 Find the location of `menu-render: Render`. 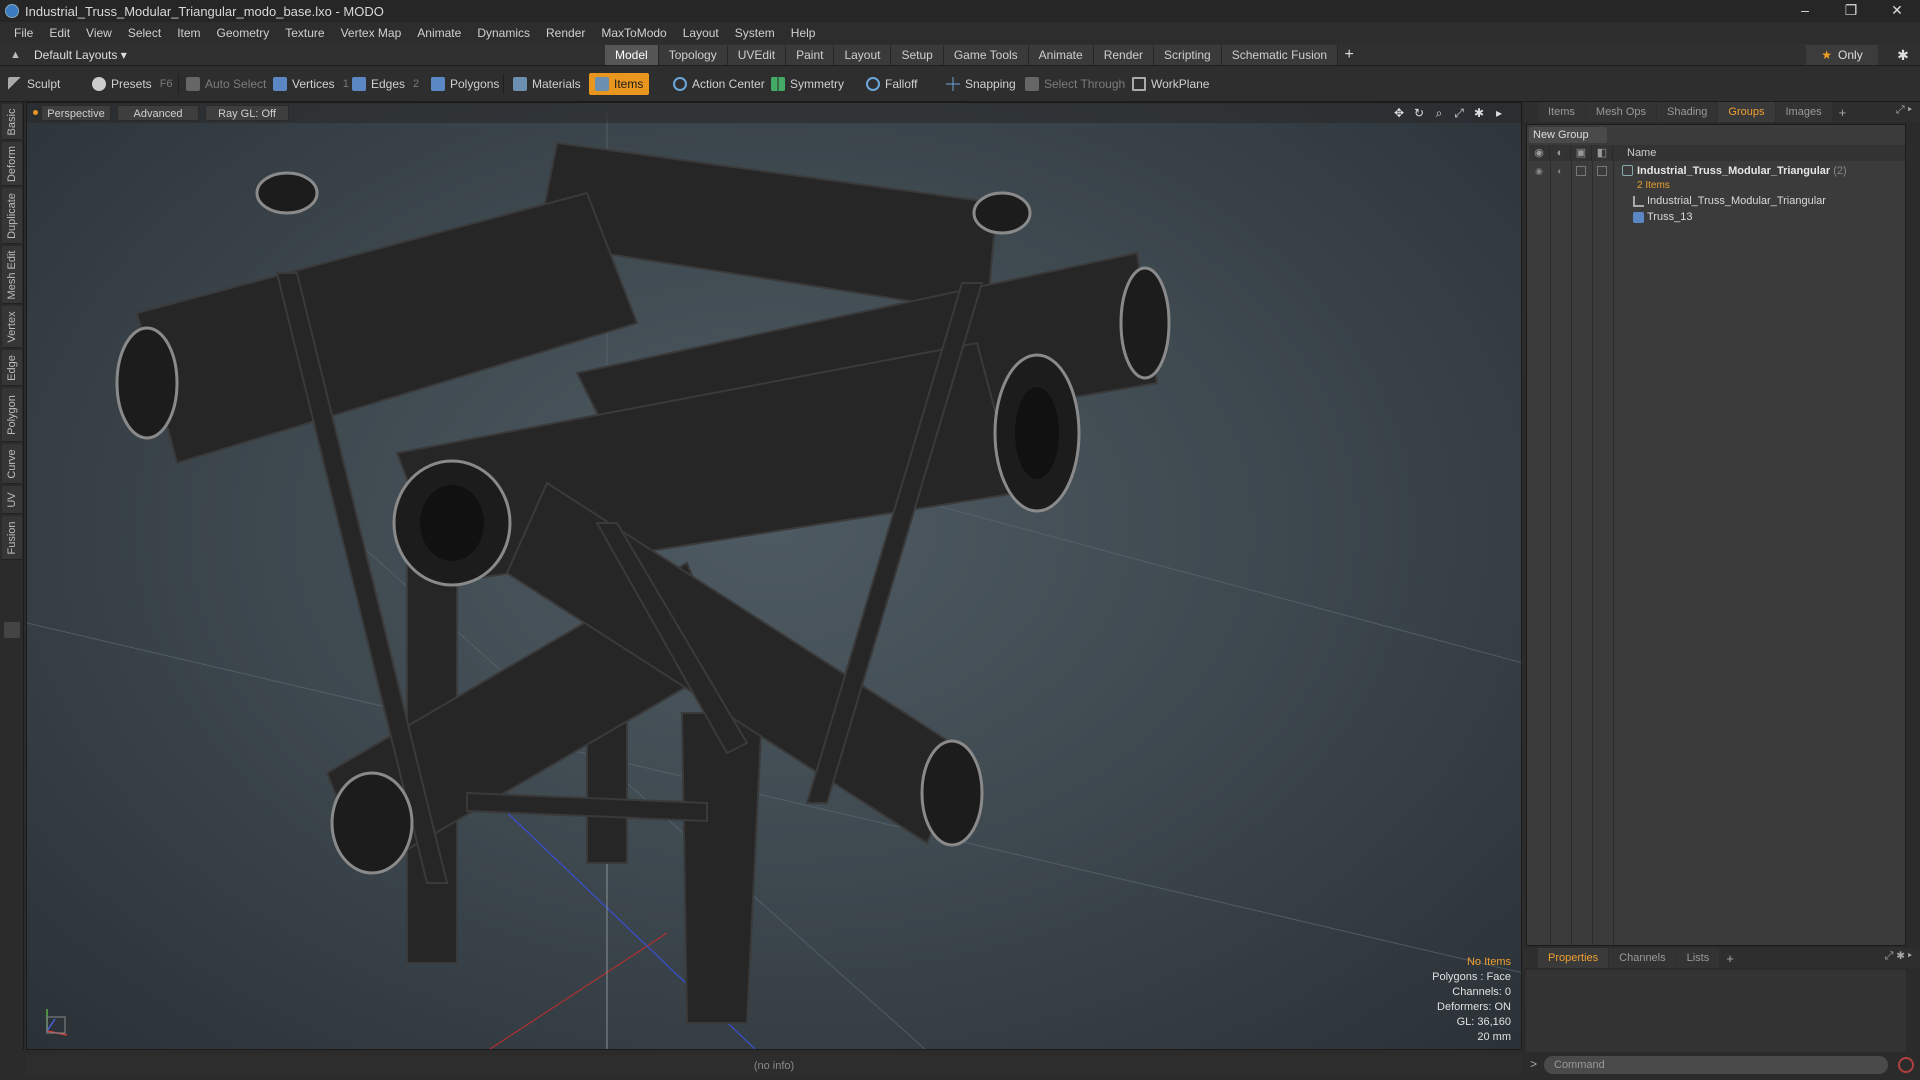

menu-render: Render is located at coordinates (565, 33).